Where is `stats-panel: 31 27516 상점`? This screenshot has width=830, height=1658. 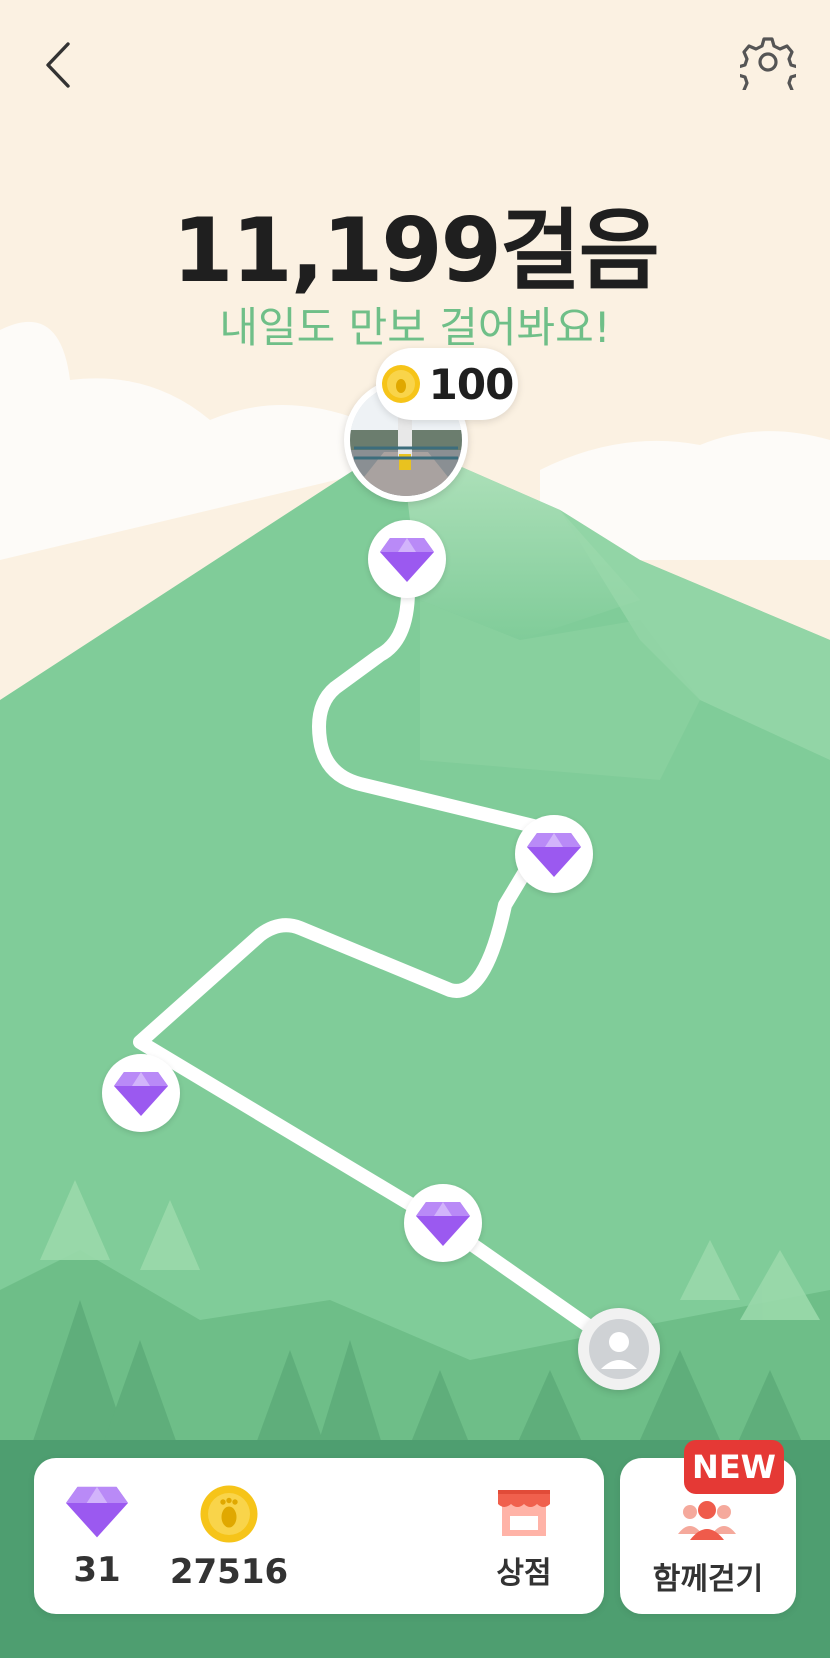
stats-panel: 31 27516 상점 is located at coordinates (319, 1536).